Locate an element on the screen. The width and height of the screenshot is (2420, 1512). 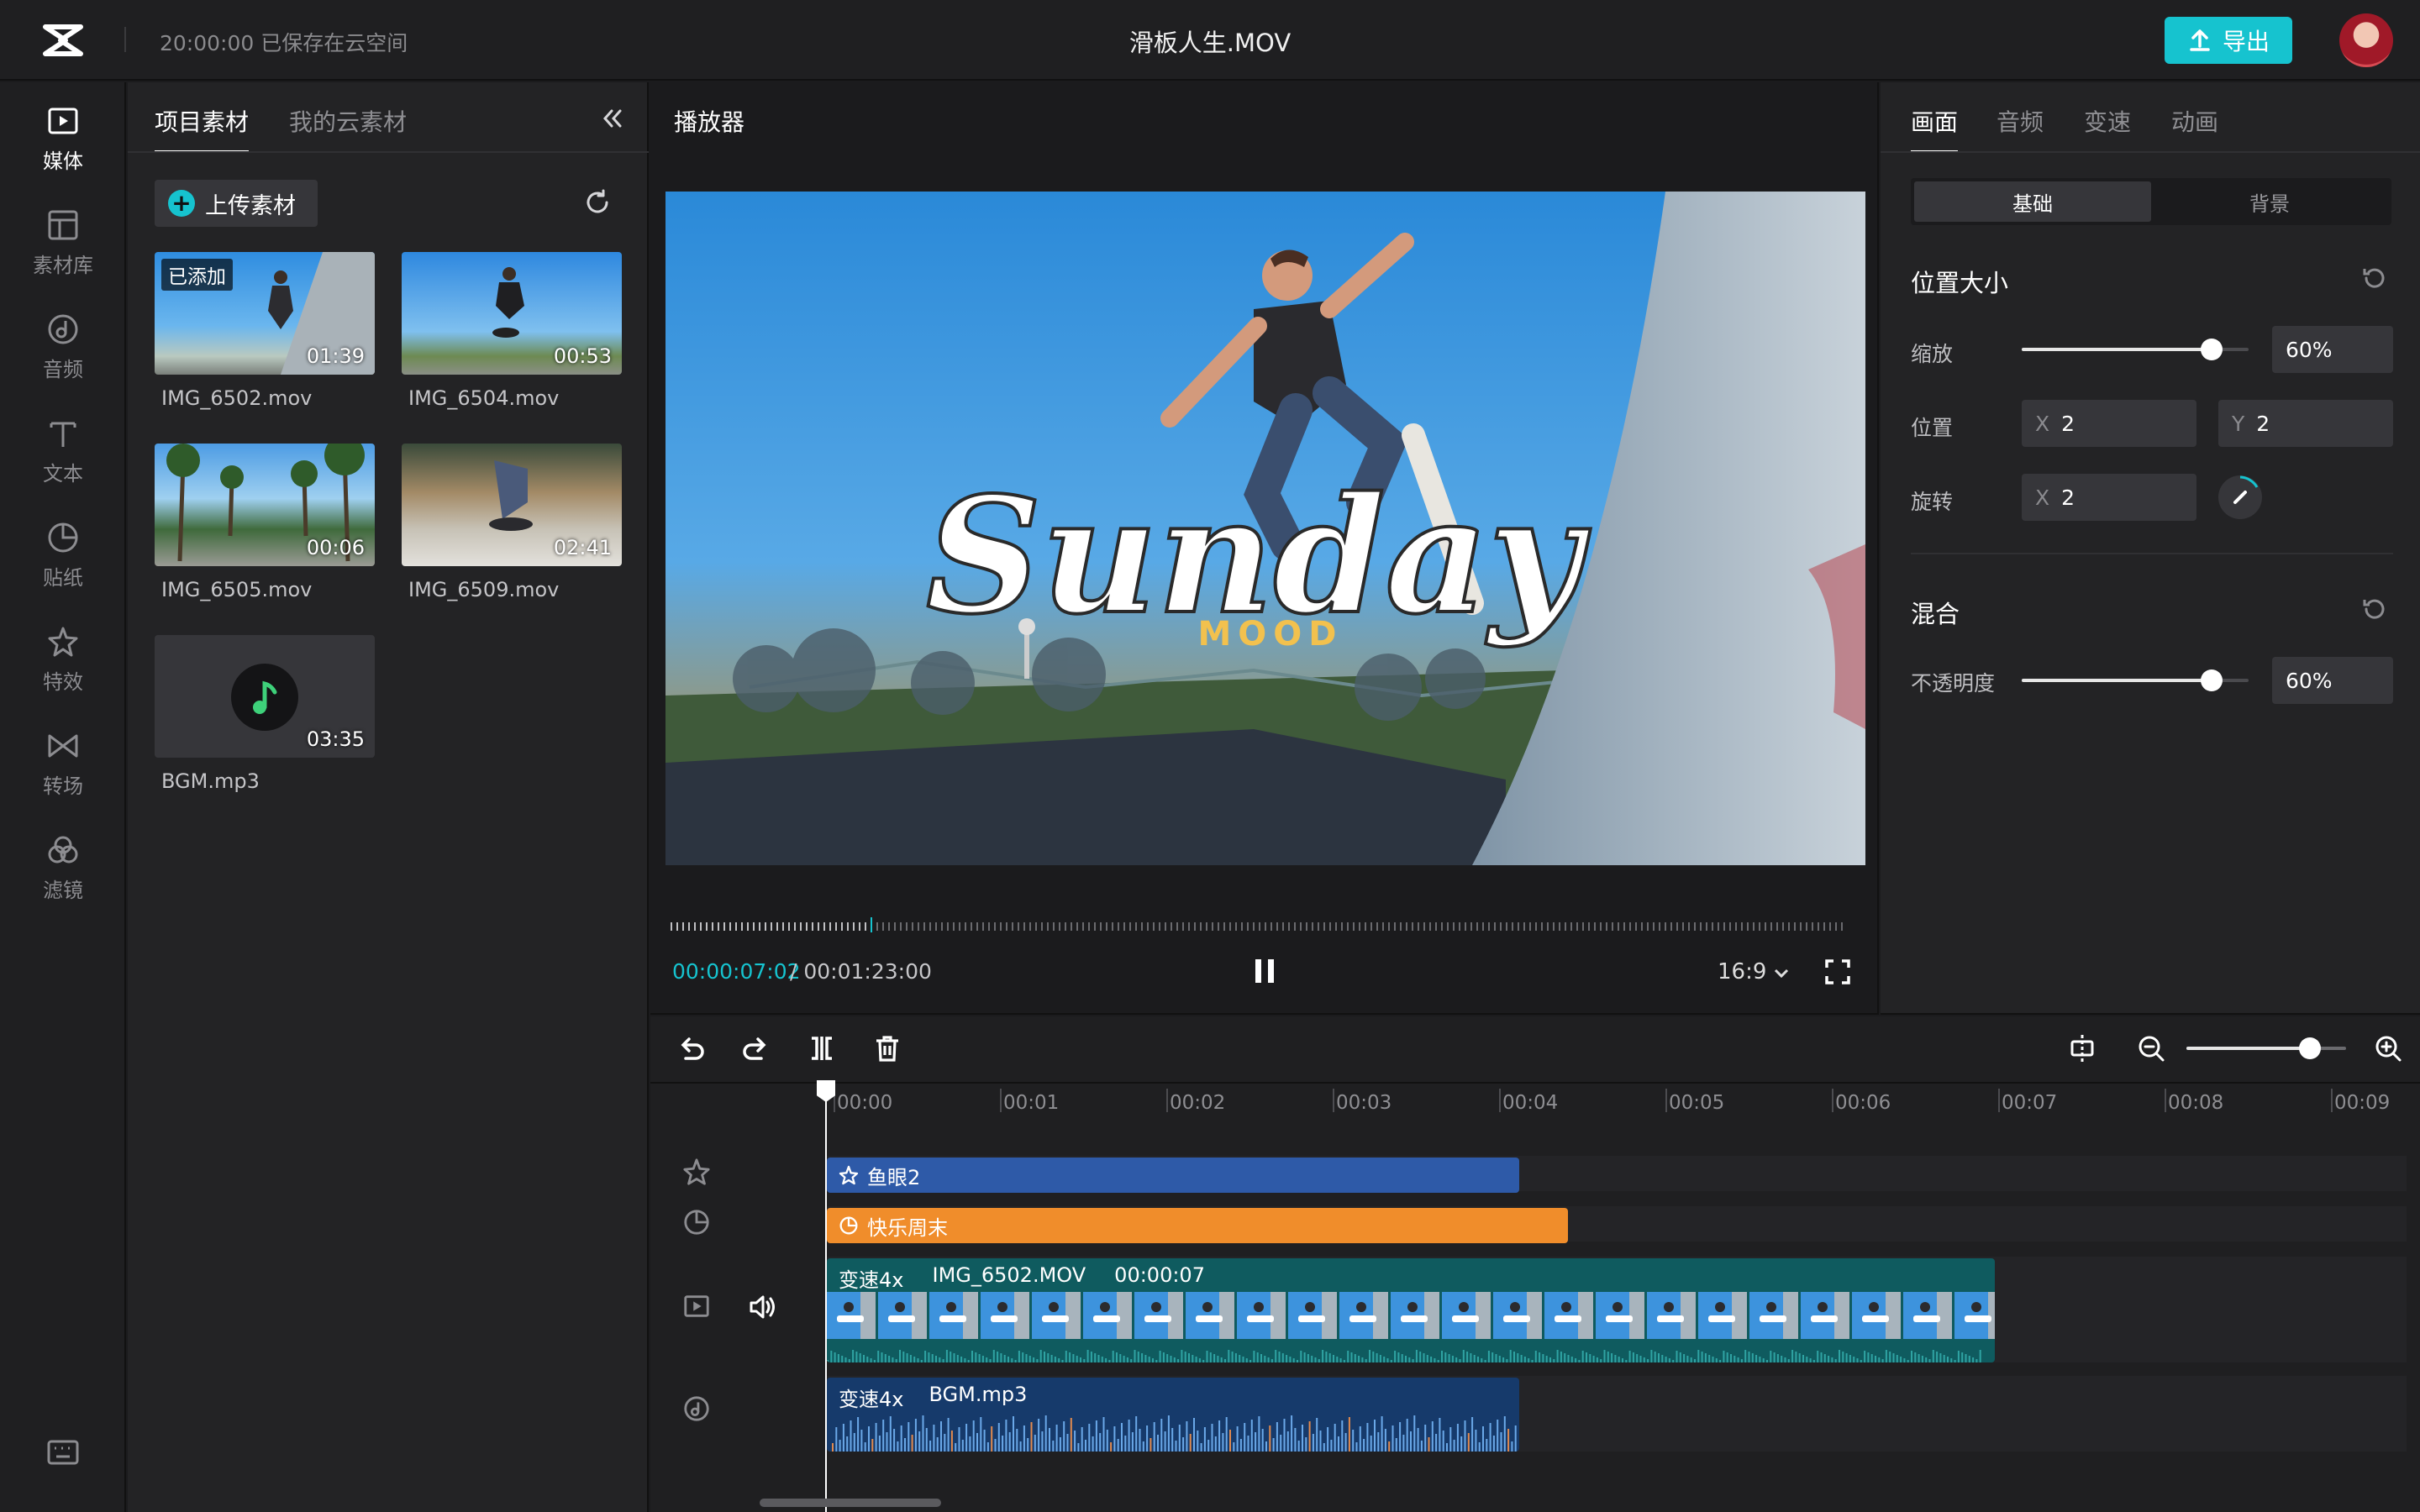
redo-icon is located at coordinates (756, 1048).